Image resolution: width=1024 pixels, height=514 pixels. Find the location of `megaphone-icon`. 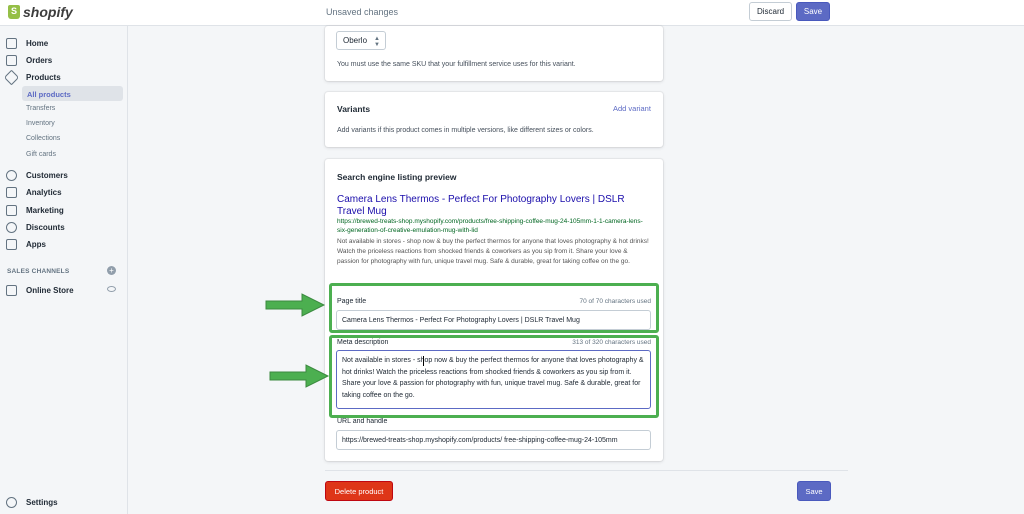

megaphone-icon is located at coordinates (11, 210).